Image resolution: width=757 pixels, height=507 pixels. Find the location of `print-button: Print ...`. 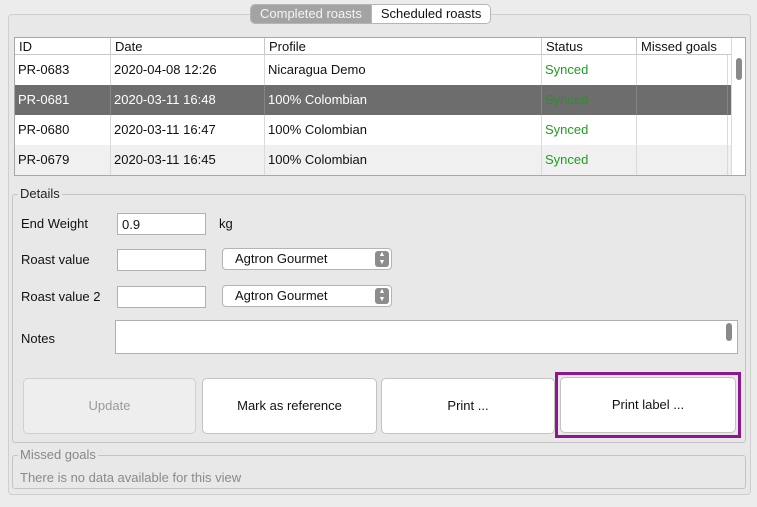

print-button: Print ... is located at coordinates (468, 406).